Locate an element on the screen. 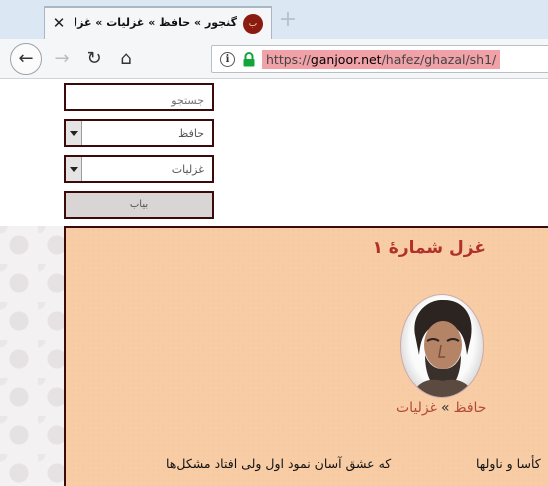 Image resolution: width=548 pixels, height=486 pixels. address-bar: i https://ganjoor.net/hafez/ghazal/sh1/ is located at coordinates (379, 59).